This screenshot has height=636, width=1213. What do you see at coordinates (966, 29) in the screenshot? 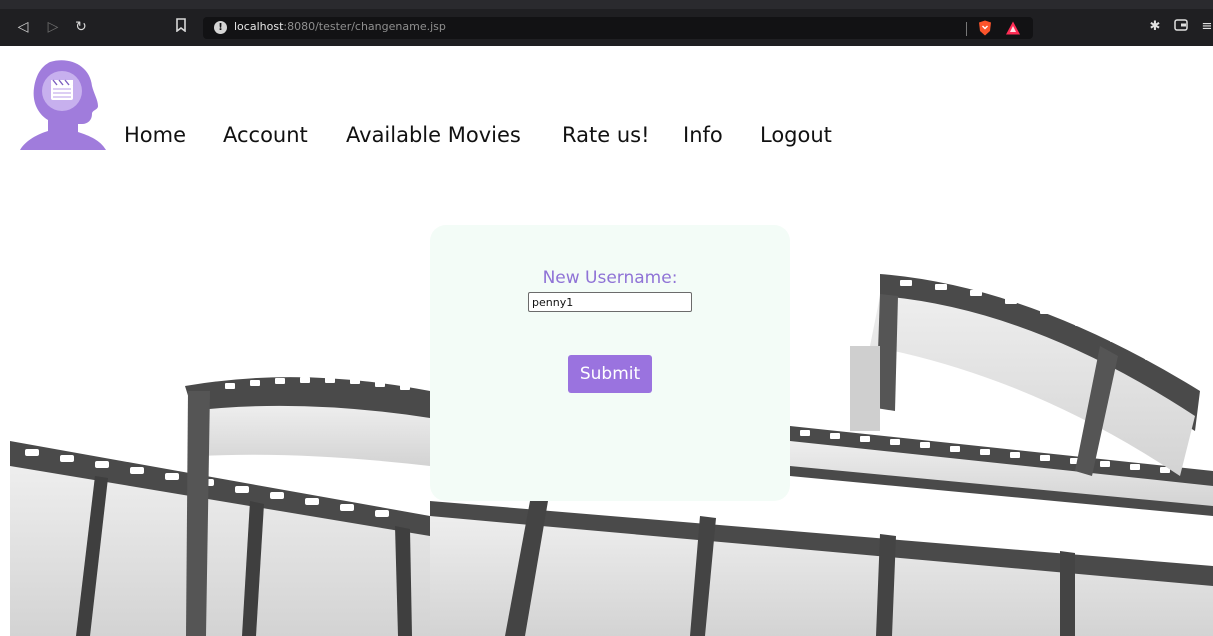
I see `toolbar-divider` at bounding box center [966, 29].